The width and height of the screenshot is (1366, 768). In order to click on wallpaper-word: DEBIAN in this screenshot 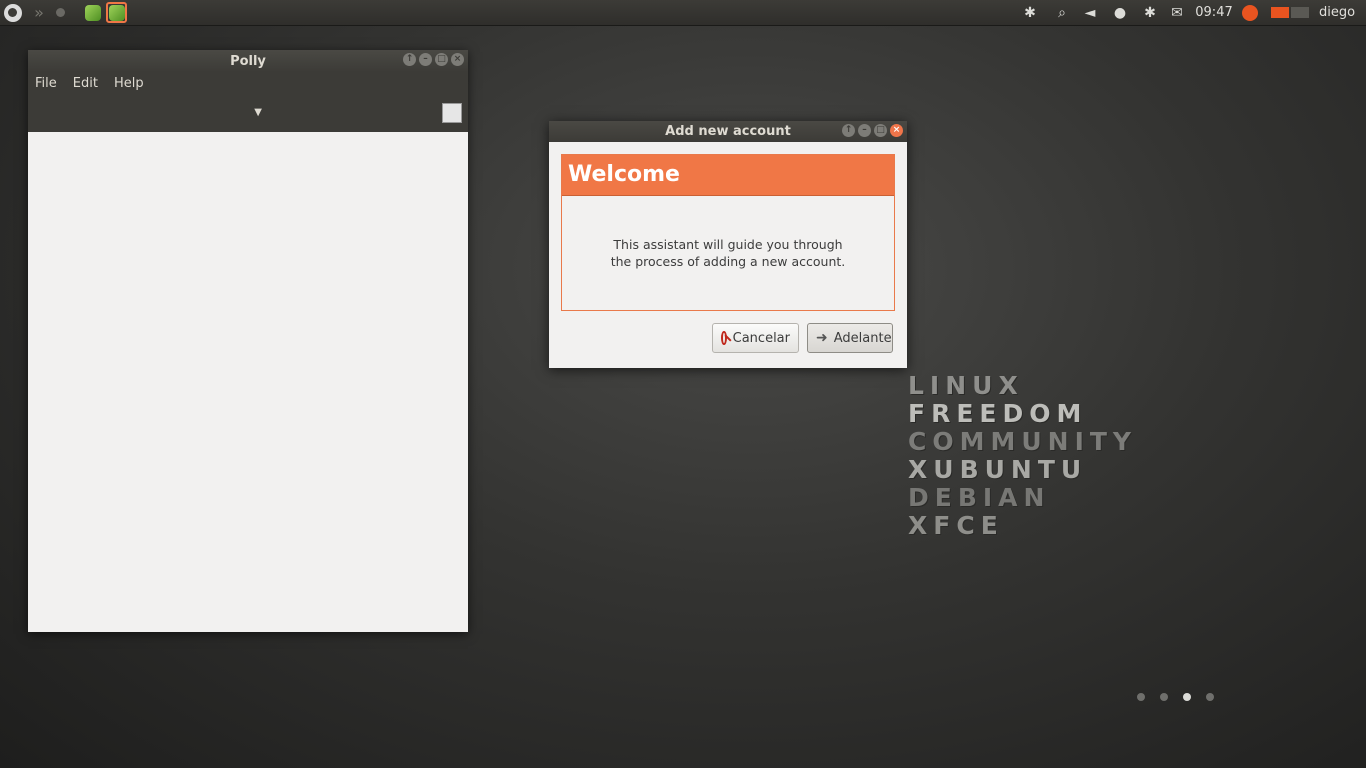, I will do `click(979, 497)`.